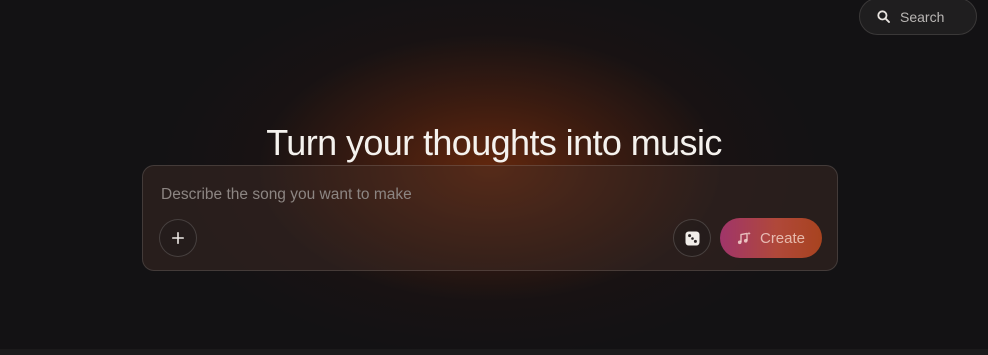 The width and height of the screenshot is (988, 355). What do you see at coordinates (922, 16) in the screenshot?
I see `search-label: Search` at bounding box center [922, 16].